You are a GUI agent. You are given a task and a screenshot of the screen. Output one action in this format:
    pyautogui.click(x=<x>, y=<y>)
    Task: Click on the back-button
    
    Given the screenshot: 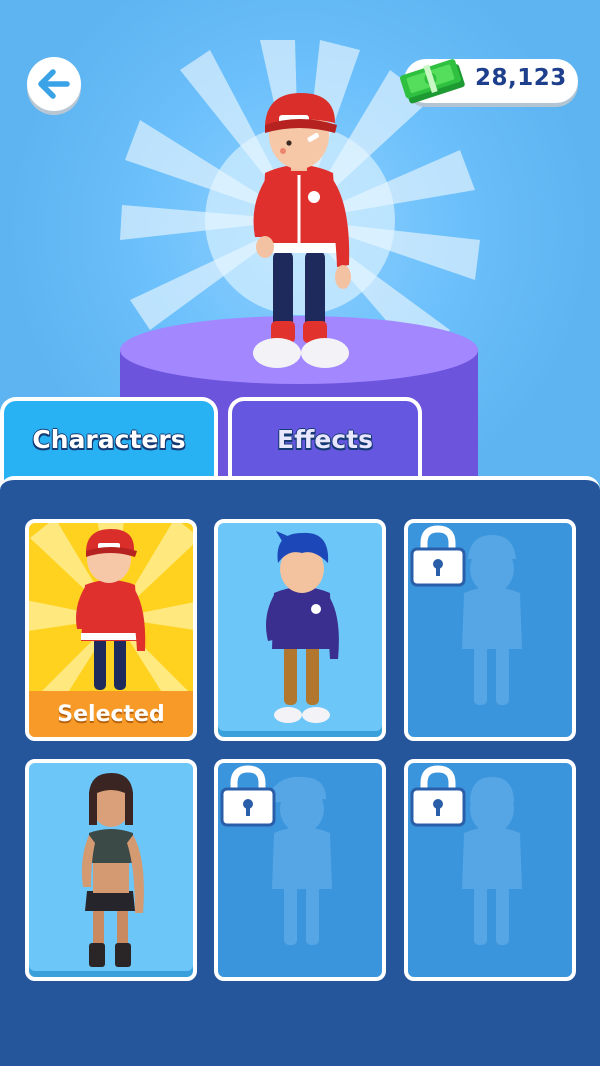 What is the action you would take?
    pyautogui.click(x=54, y=84)
    